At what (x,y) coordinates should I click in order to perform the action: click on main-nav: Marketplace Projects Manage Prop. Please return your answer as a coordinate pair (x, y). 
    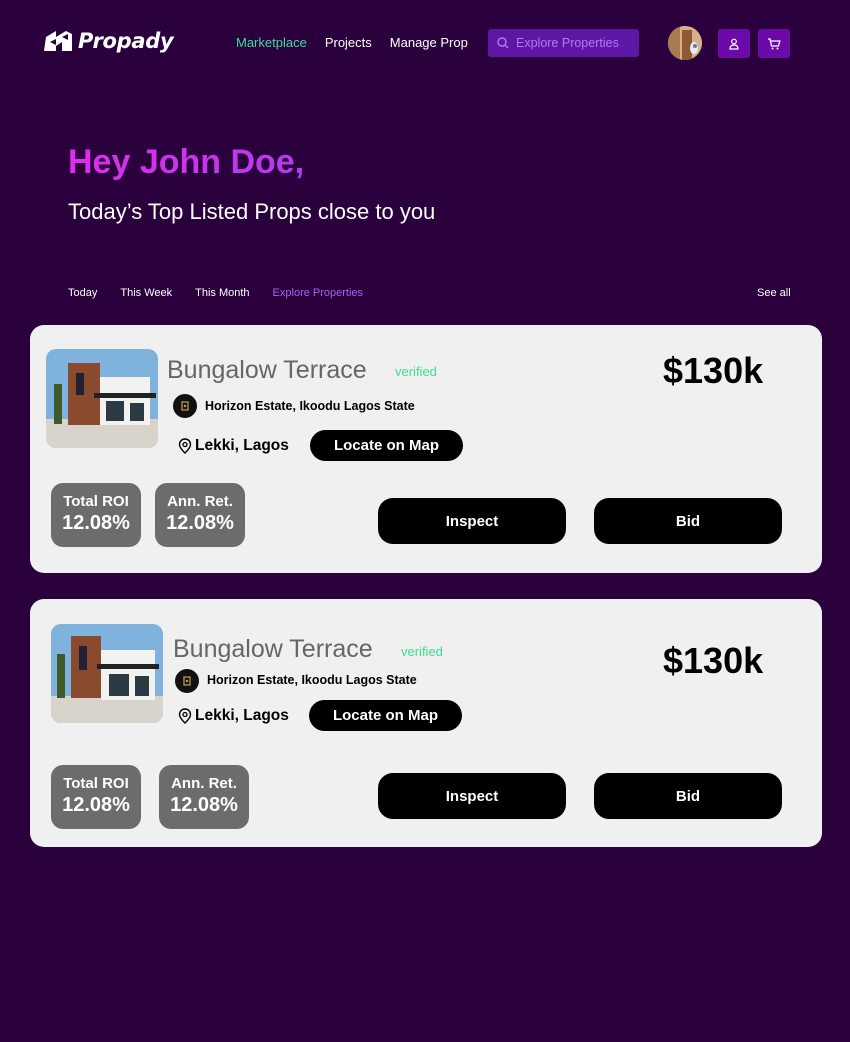
    Looking at the image, I should click on (352, 42).